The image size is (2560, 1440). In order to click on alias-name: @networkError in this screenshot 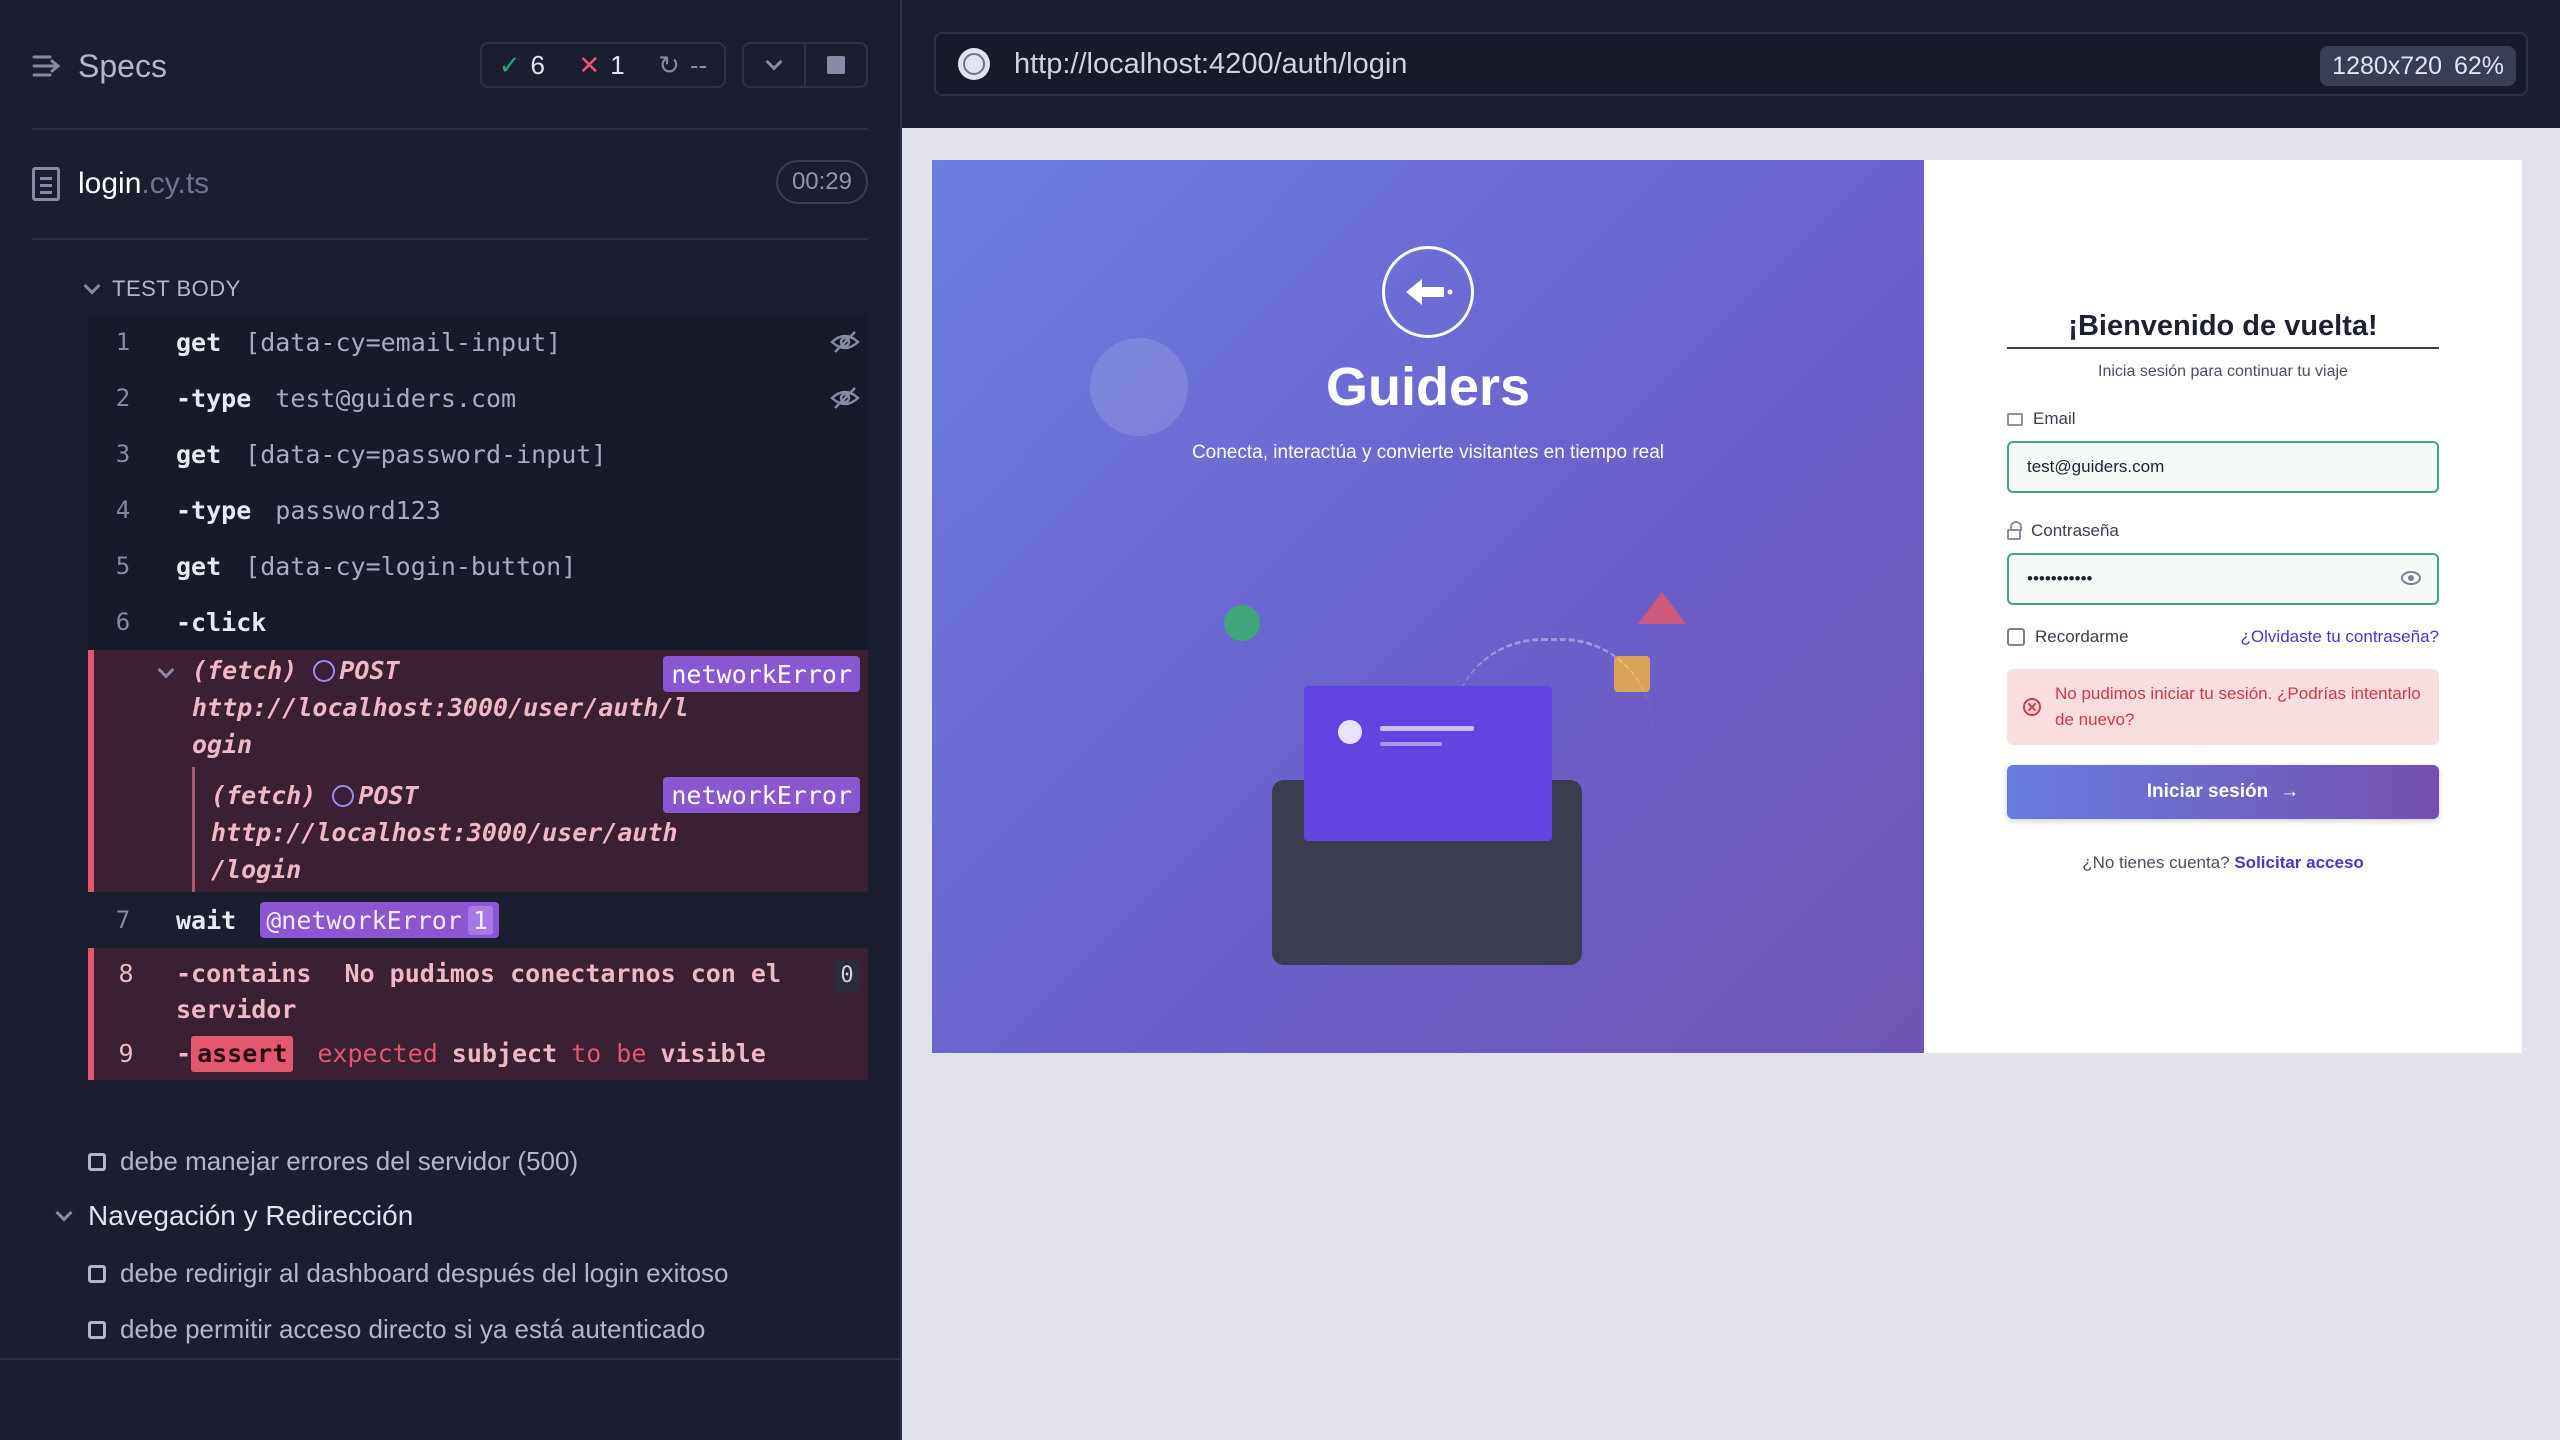, I will do `click(364, 920)`.